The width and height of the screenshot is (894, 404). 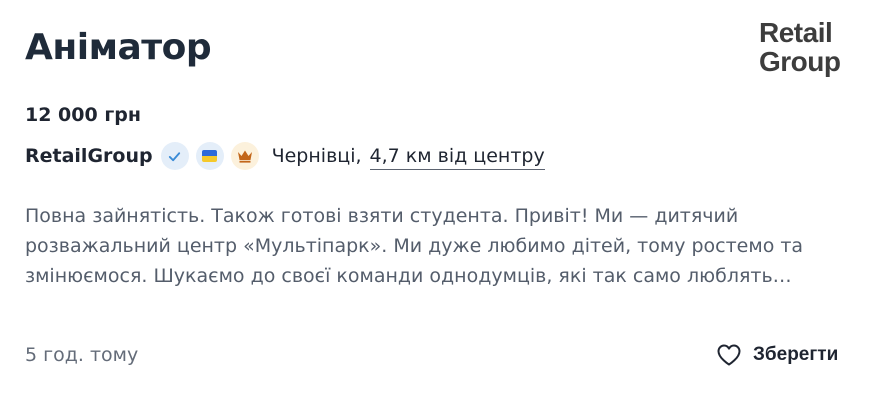 I want to click on salary: 12 000 грн, so click(x=83, y=115).